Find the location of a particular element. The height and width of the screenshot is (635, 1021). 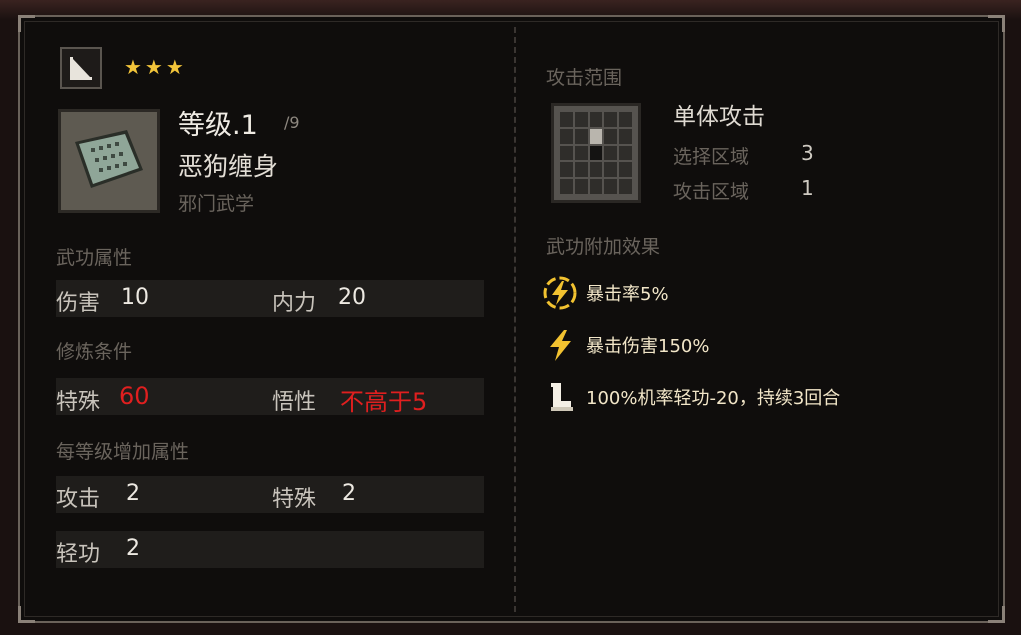

skill-item-slot is located at coordinates (109, 161).